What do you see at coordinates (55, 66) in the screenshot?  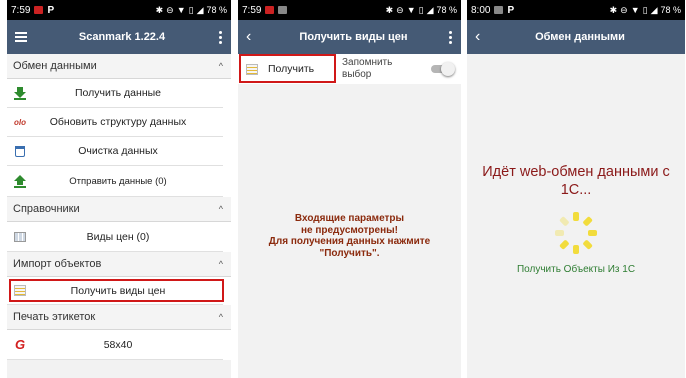 I see `section-title: Обмен данными` at bounding box center [55, 66].